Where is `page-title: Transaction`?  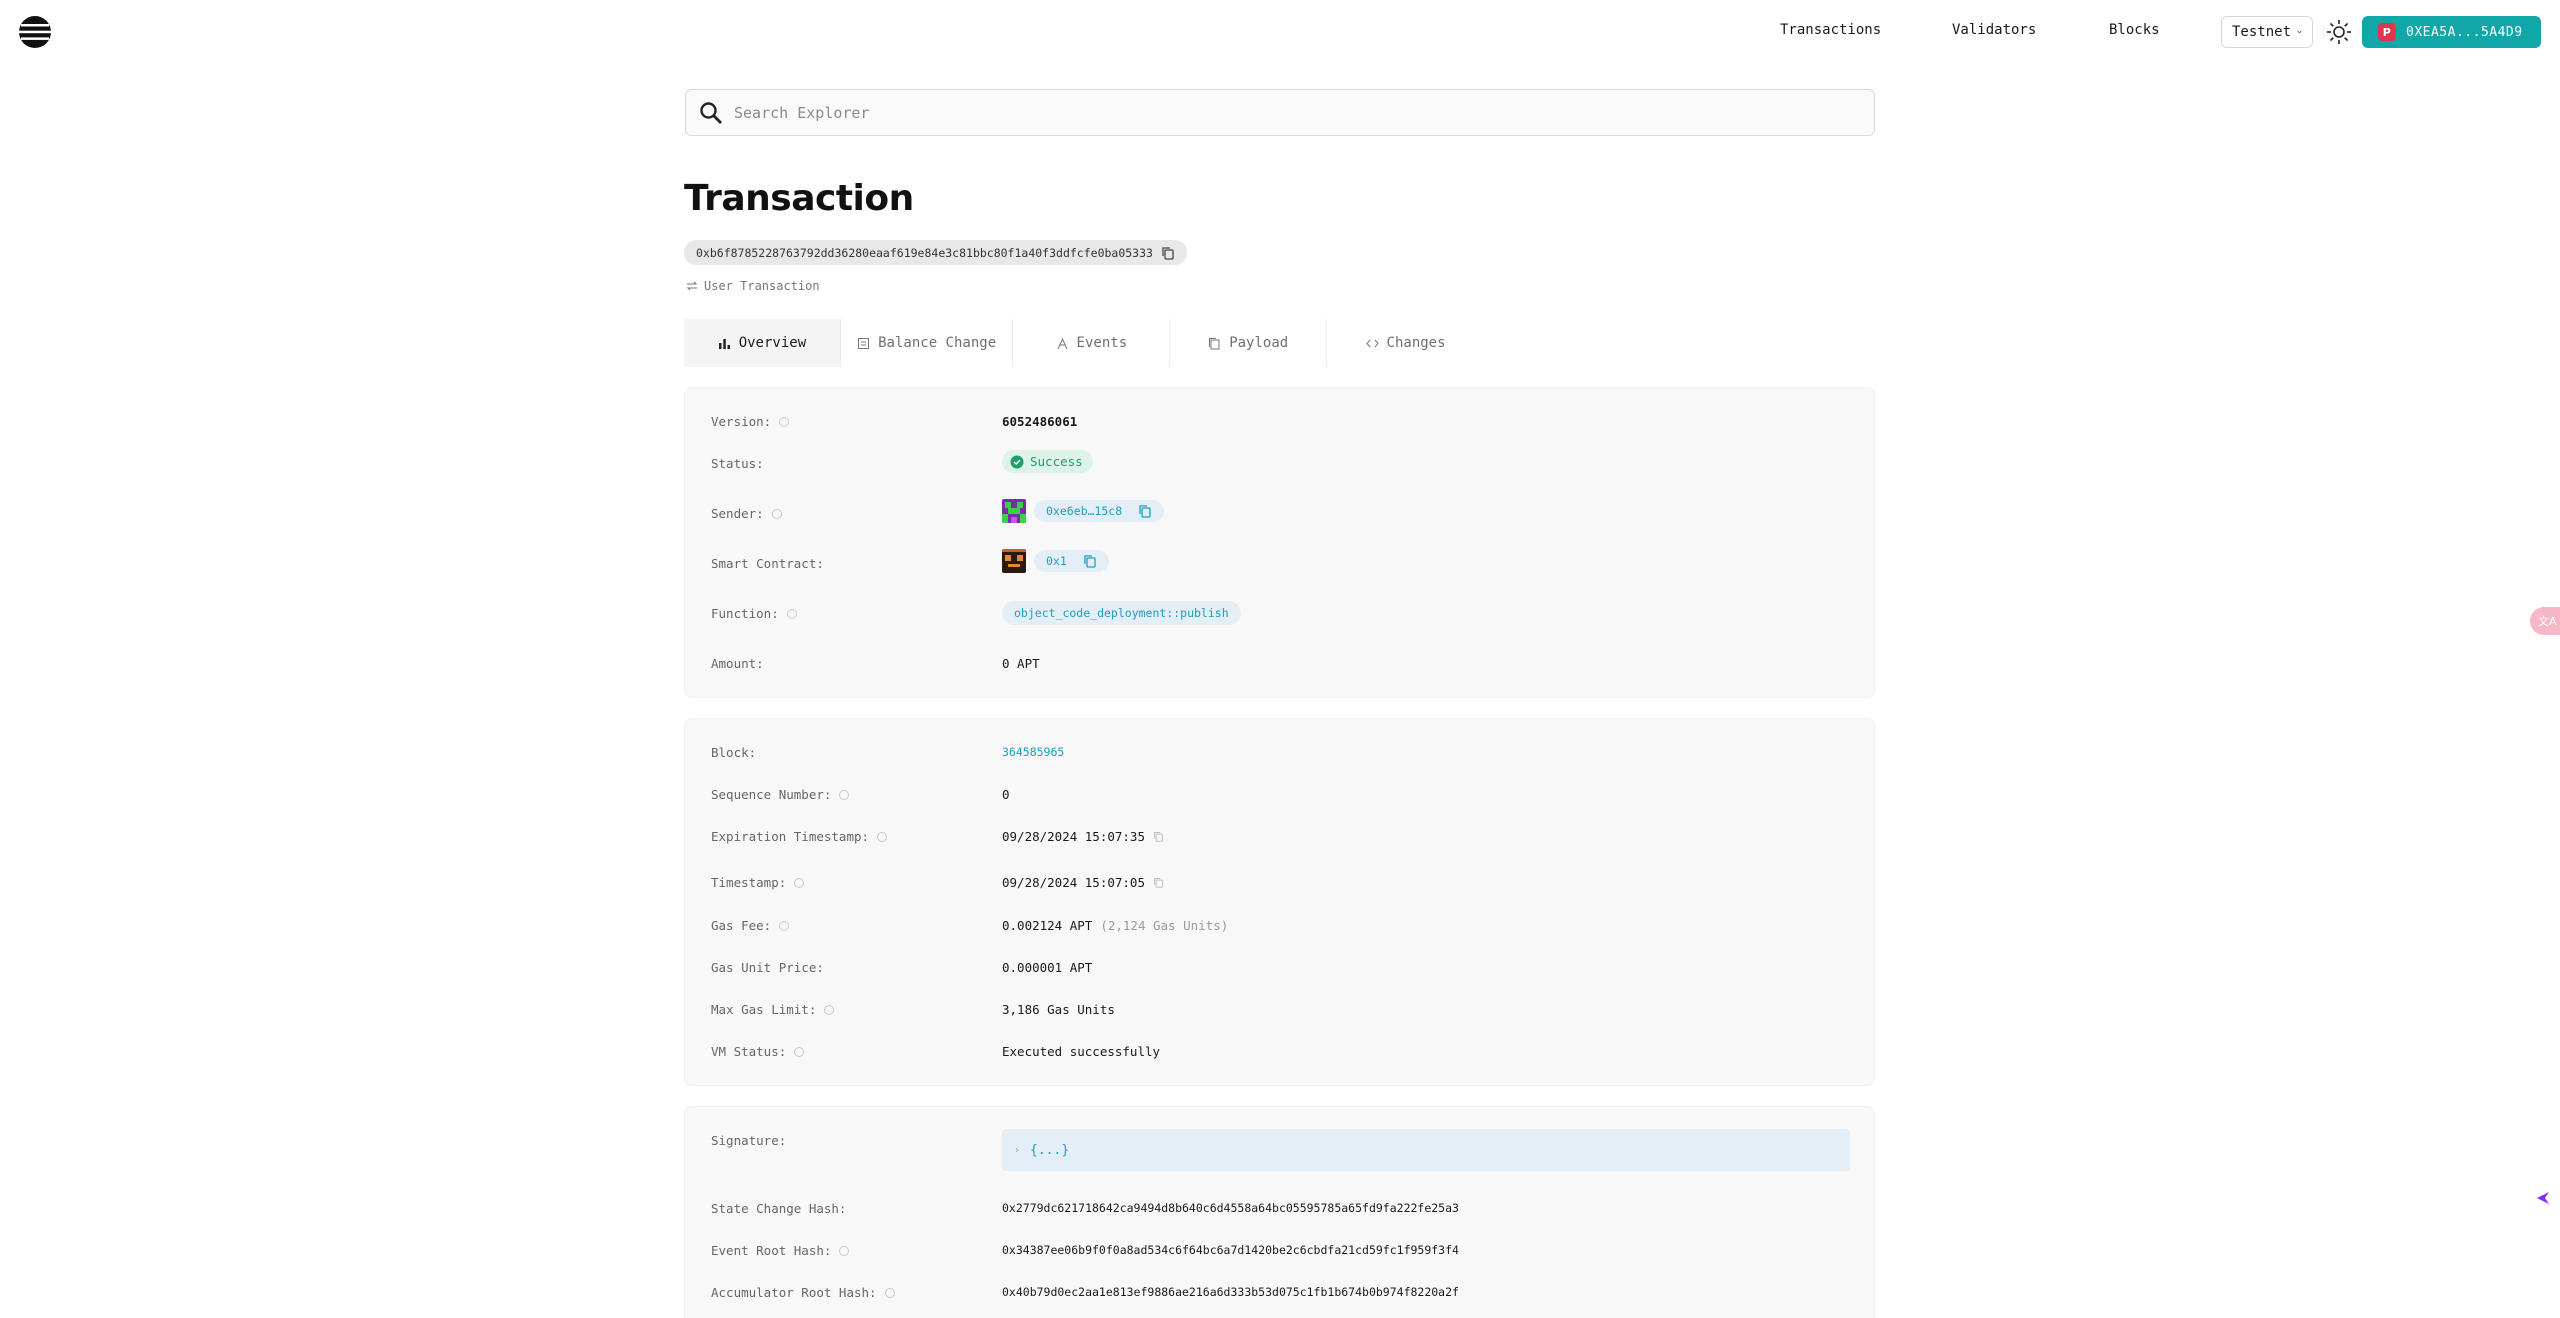 page-title: Transaction is located at coordinates (799, 198).